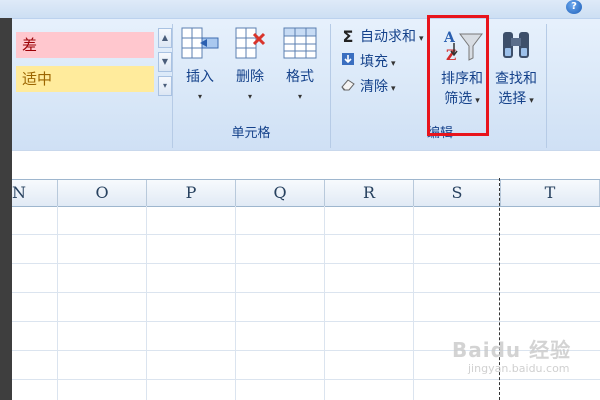 The image size is (600, 400). I want to click on autosum-button: Σ 自动求和 ▾, so click(382, 37).